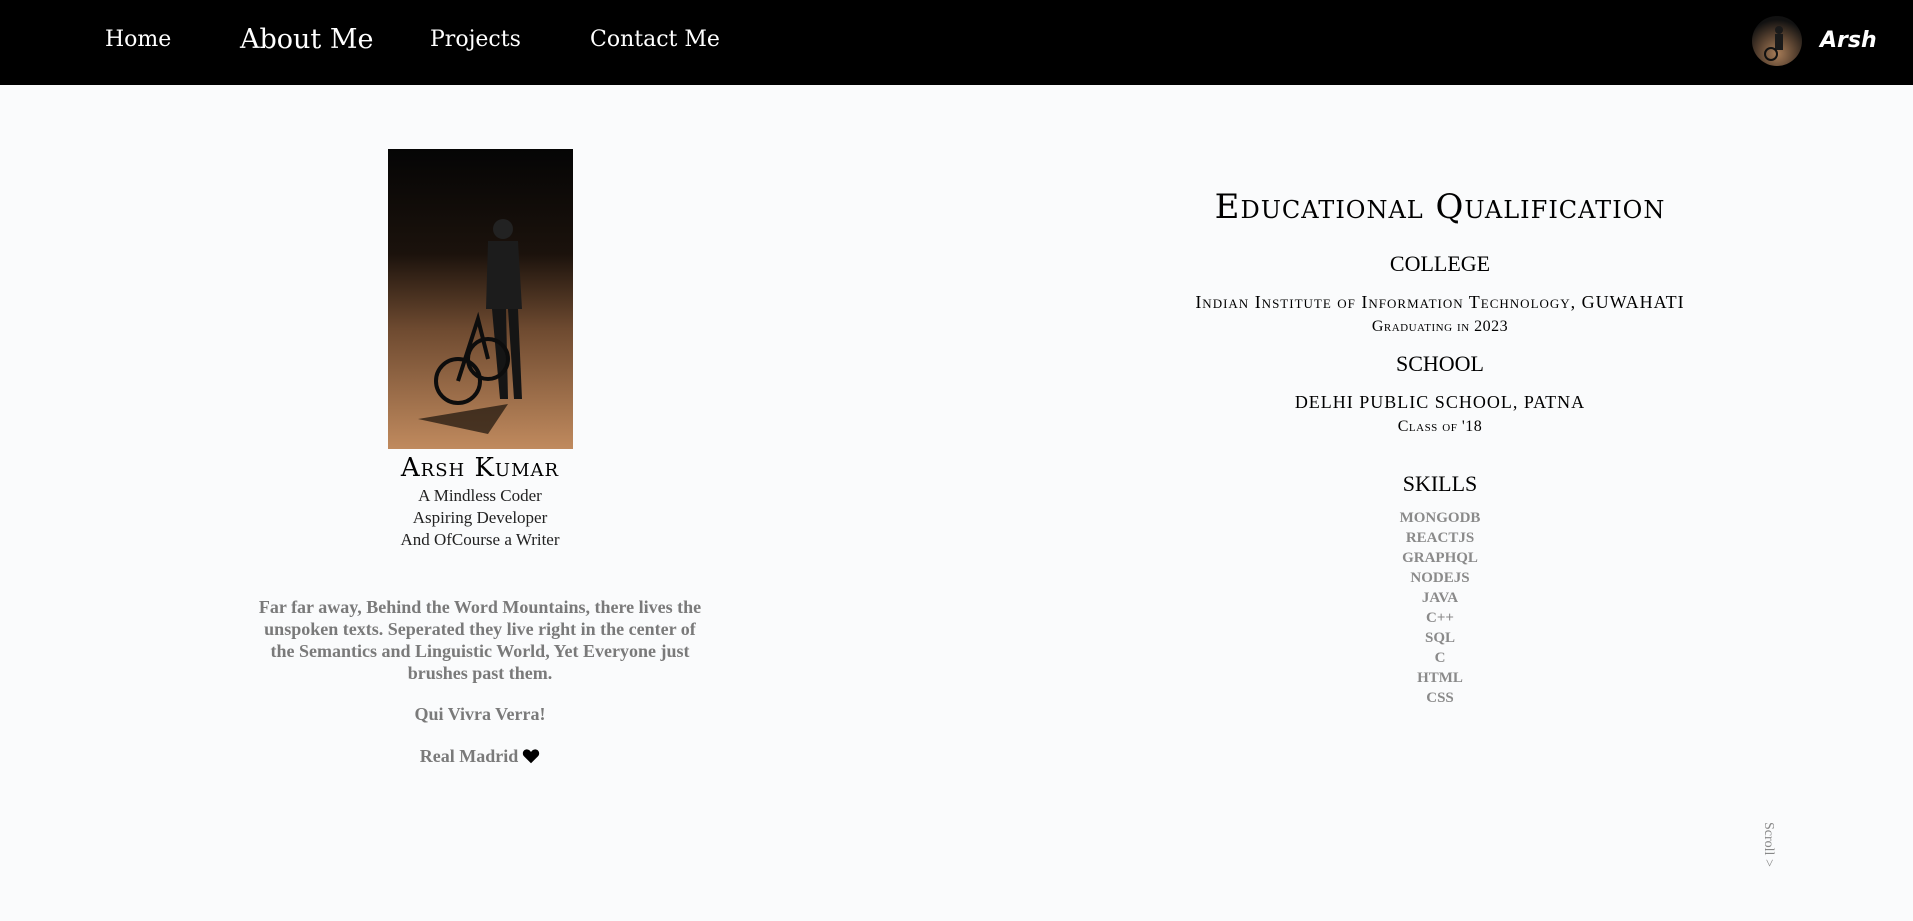  What do you see at coordinates (1439, 363) in the screenshot?
I see `school-heading: SCHOOL` at bounding box center [1439, 363].